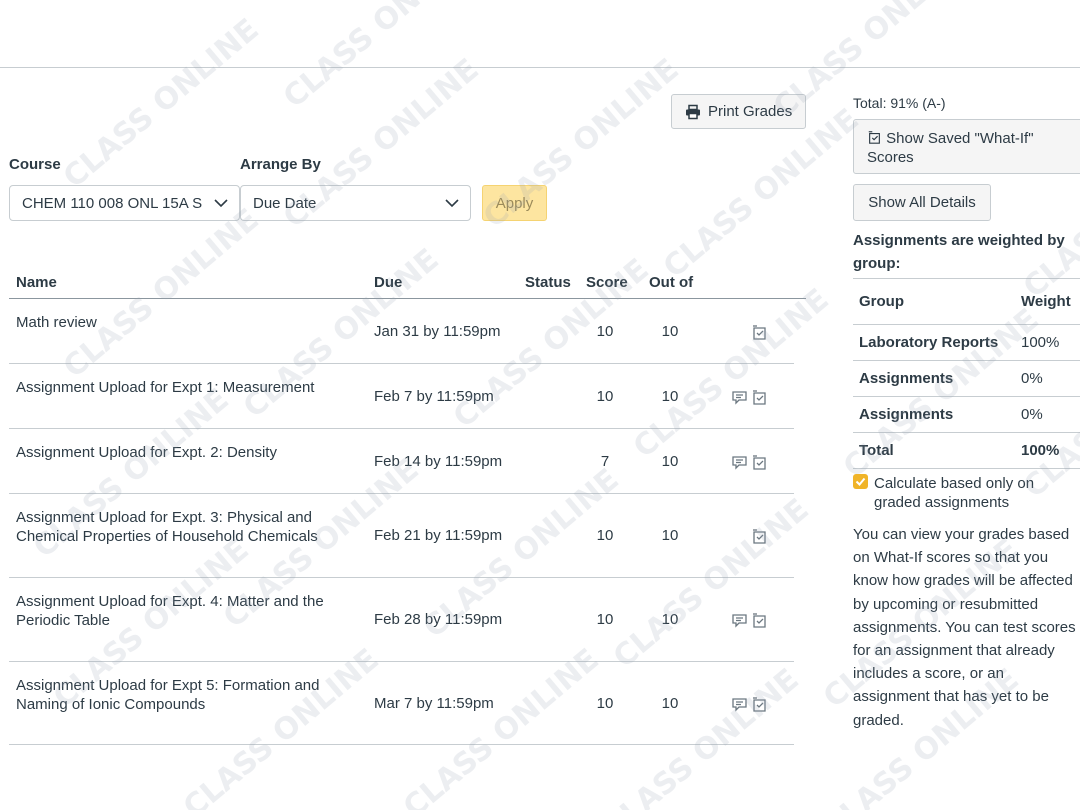  I want to click on column-header-due: Due, so click(388, 282).